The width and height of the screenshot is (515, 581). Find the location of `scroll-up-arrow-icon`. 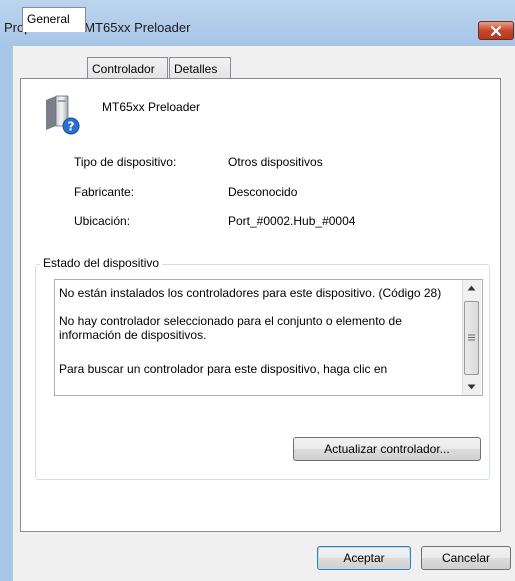

scroll-up-arrow-icon is located at coordinates (471, 288).